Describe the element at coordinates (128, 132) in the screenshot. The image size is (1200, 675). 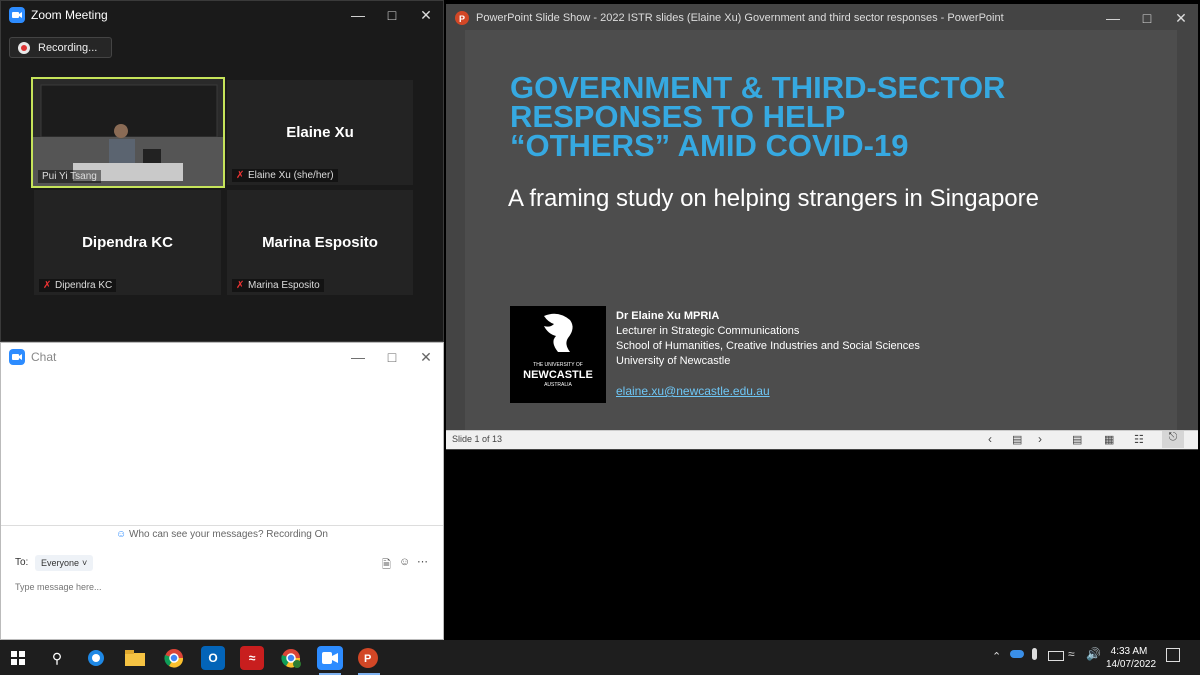
I see `video-tile-pui-yi-tsang: Pui Yi Tsang` at that location.